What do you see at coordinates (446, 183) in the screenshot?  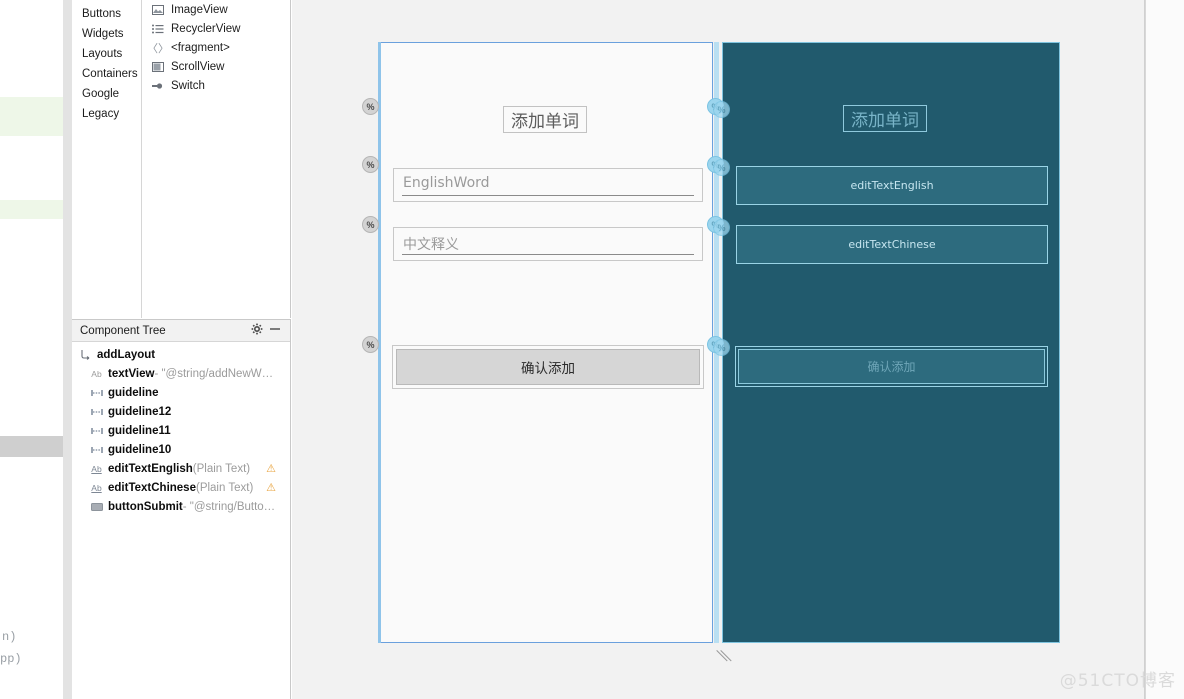 I see `preview-edittext-english-placeholder: EnglishWord` at bounding box center [446, 183].